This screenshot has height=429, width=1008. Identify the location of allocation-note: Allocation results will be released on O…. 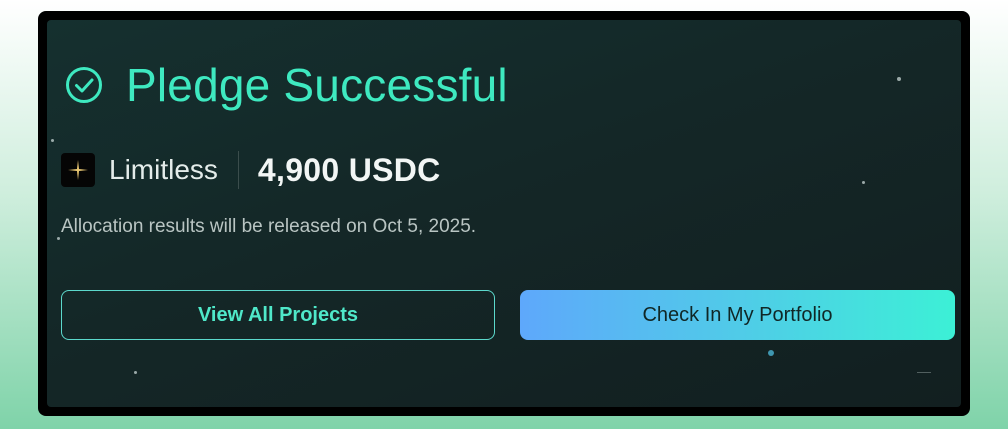
(269, 226).